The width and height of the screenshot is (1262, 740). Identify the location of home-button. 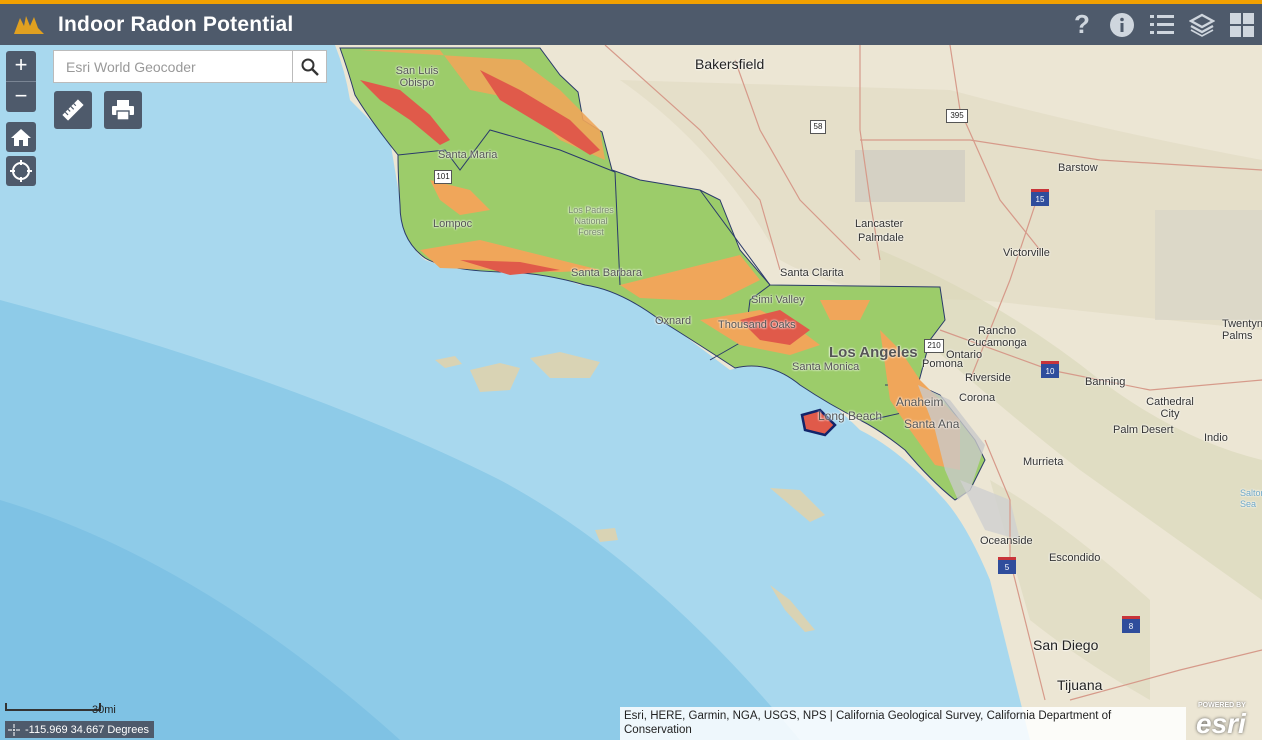
(21, 137).